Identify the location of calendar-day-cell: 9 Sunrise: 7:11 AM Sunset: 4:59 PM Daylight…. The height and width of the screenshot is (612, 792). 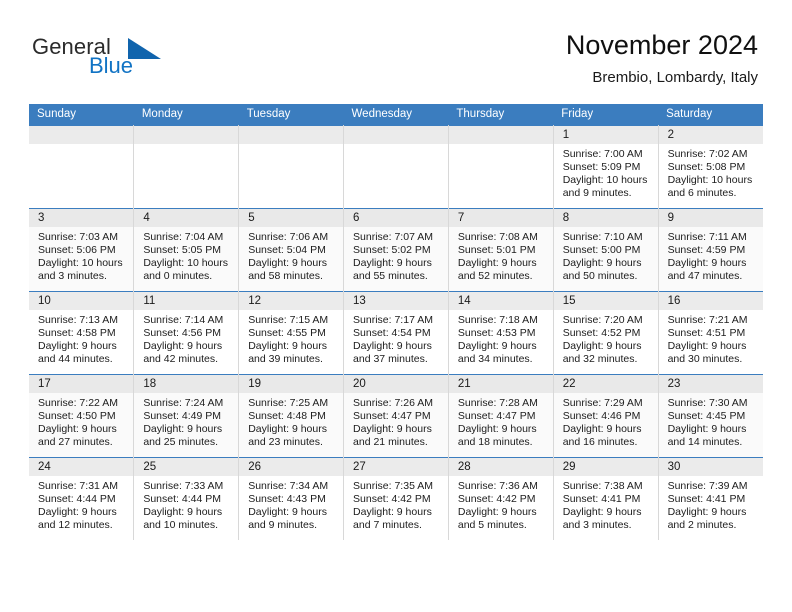
(710, 250).